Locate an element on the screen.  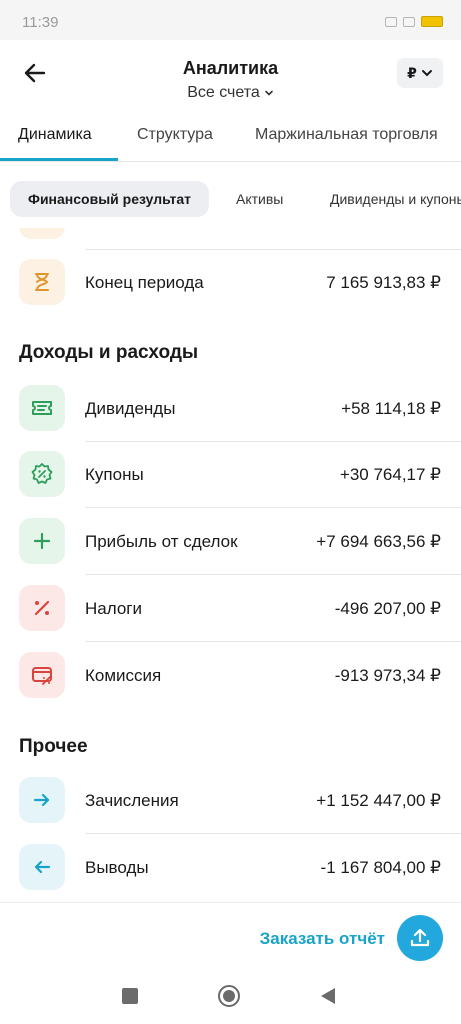
list-item-trade-profit: Прибыль от сделок +7 694 663,56 ₽ is located at coordinates (230, 542).